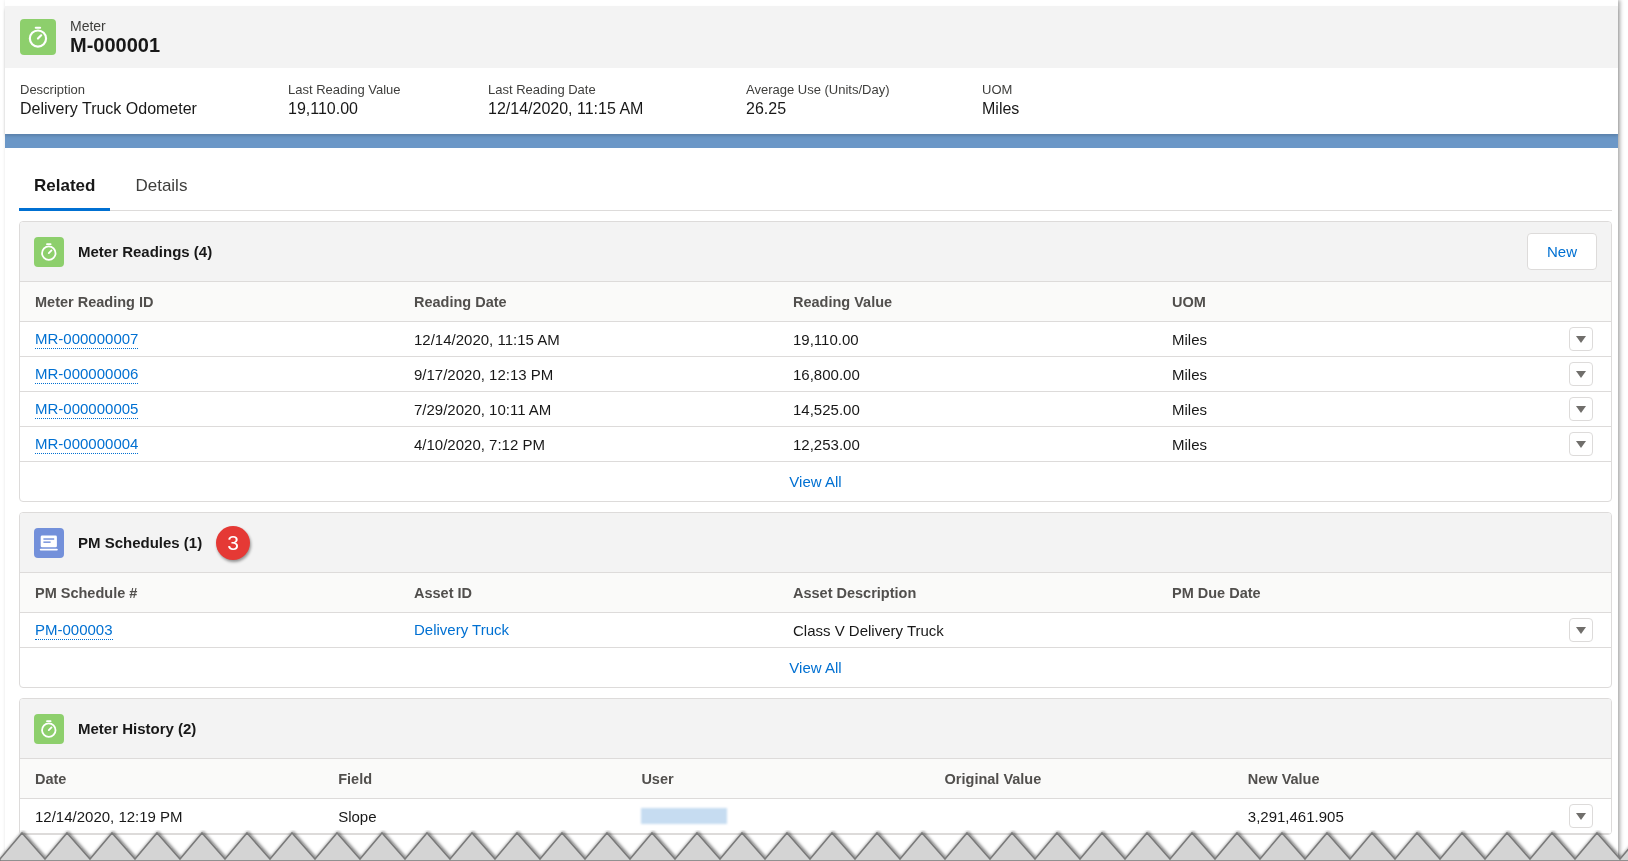  Describe the element at coordinates (855, 592) in the screenshot. I see `column-header: Asset Description` at that location.